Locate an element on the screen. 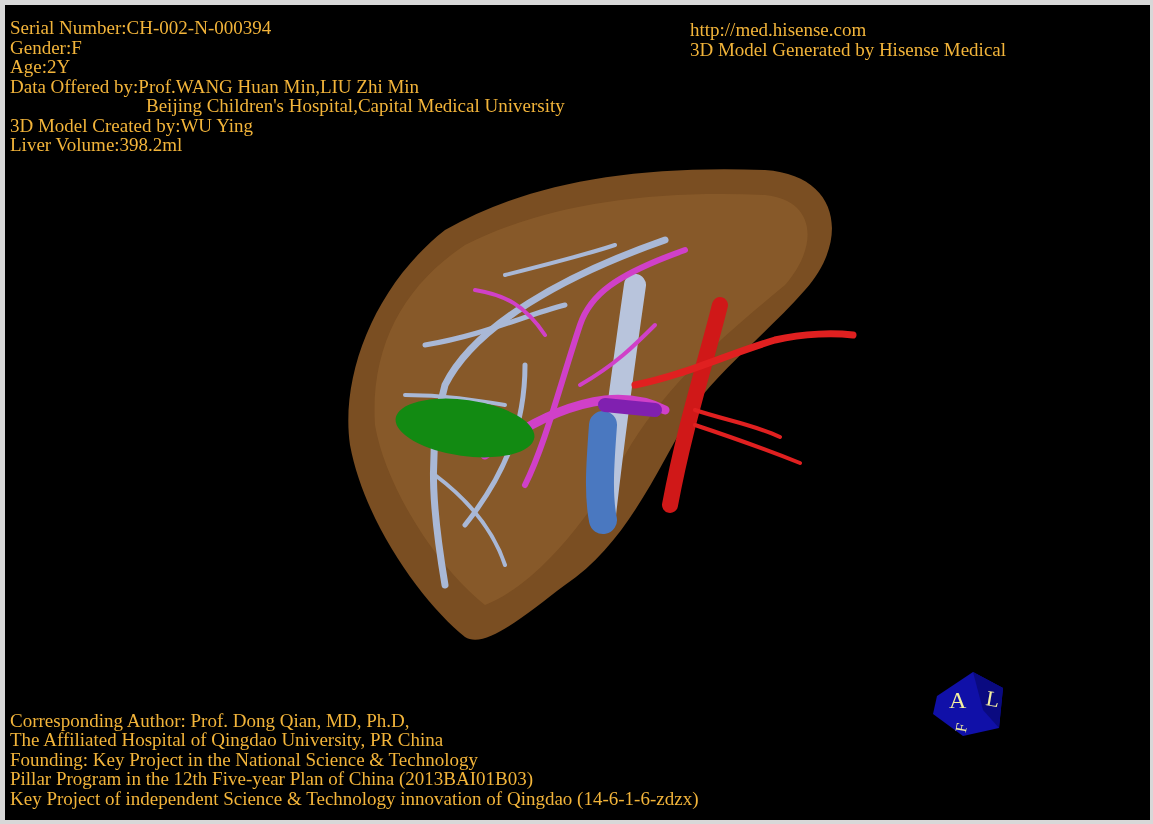  credit-text: Founding: Key Project in the National Science & Technology is located at coordinates (244, 759).